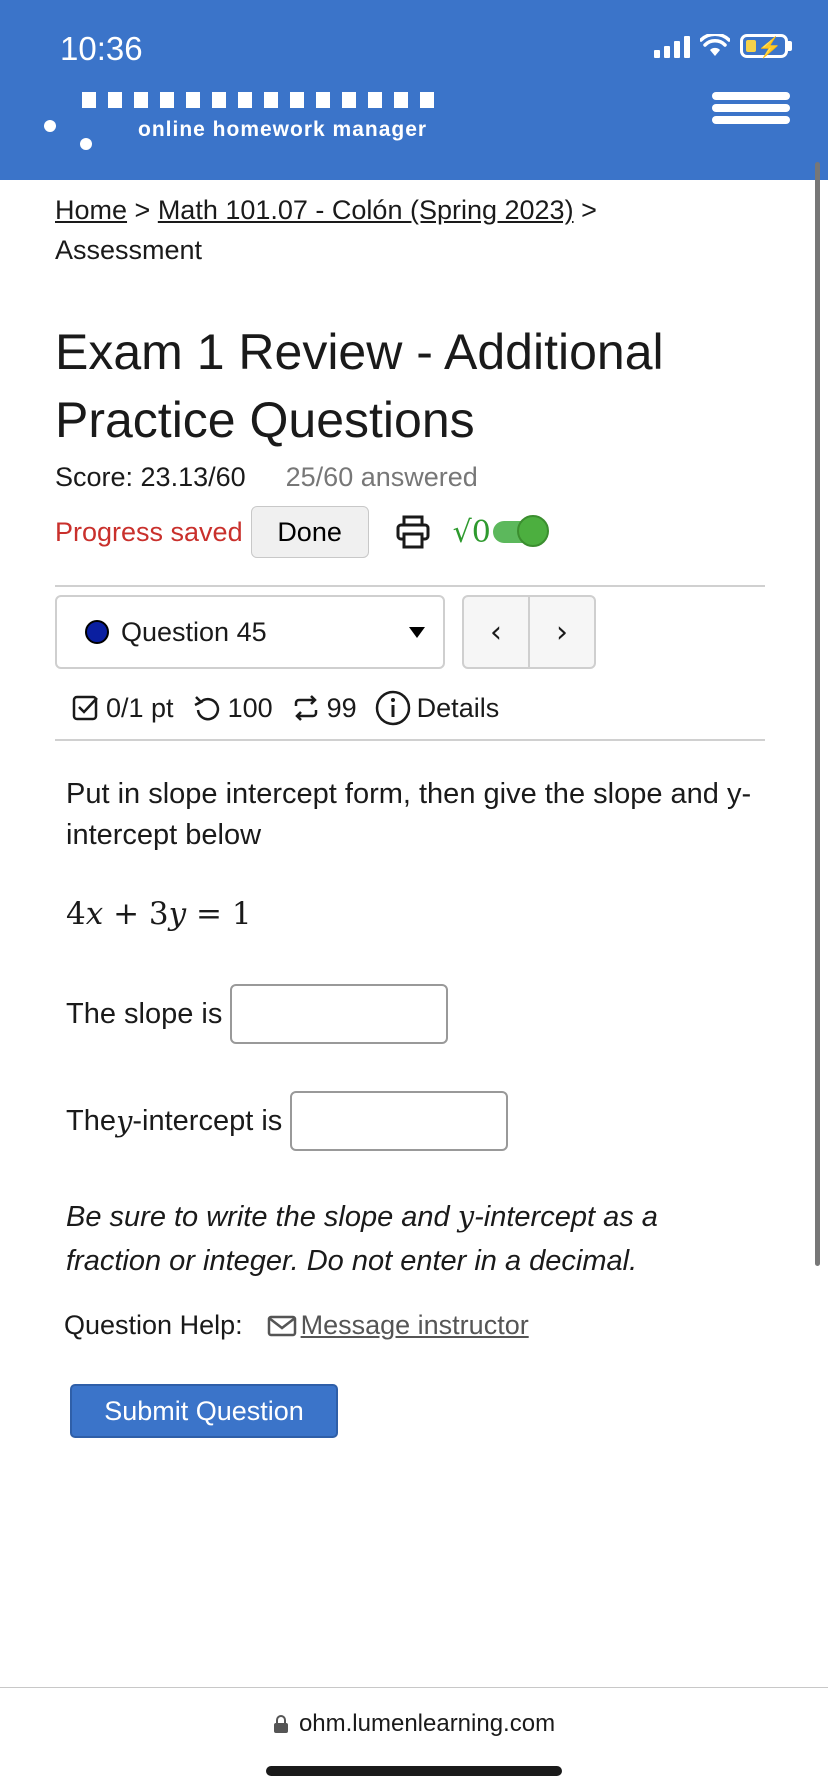 The height and width of the screenshot is (1792, 828). Describe the element at coordinates (520, 531) in the screenshot. I see `toggle-switch` at that location.